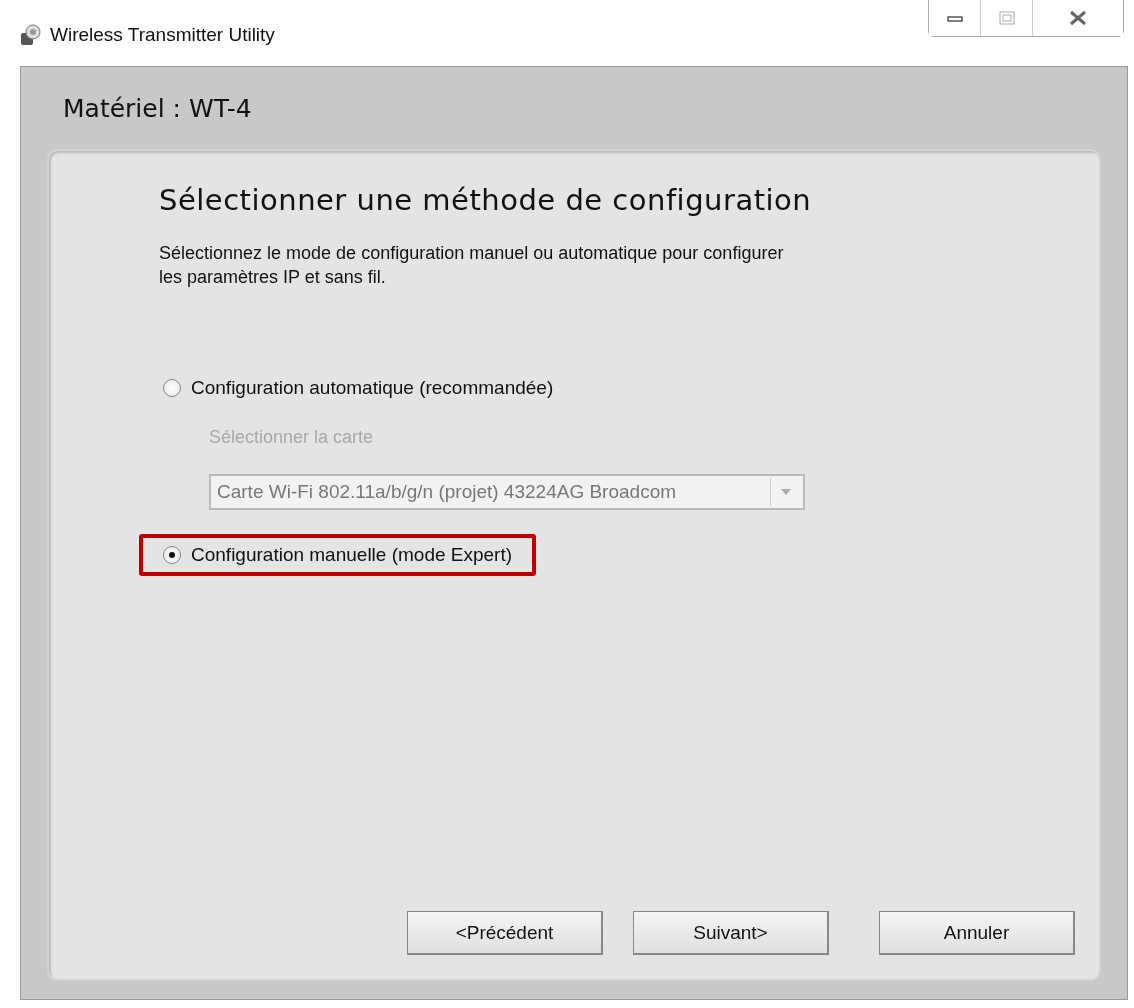 The image size is (1134, 1008). What do you see at coordinates (162, 35) in the screenshot?
I see `window-title: Wireless Transmitter Utility` at bounding box center [162, 35].